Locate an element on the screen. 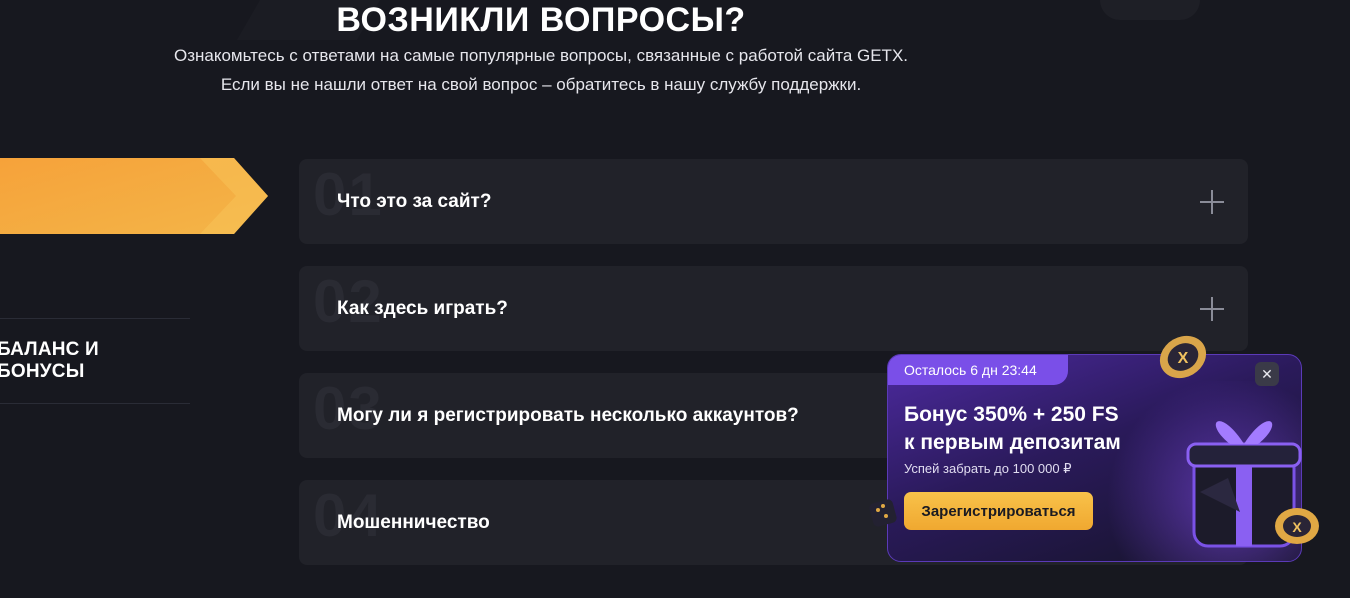 Image resolution: width=1350 pixels, height=598 pixels. nav-item-balance-bonuses: БАЛАНС И БОНУСЫ is located at coordinates (95, 361).